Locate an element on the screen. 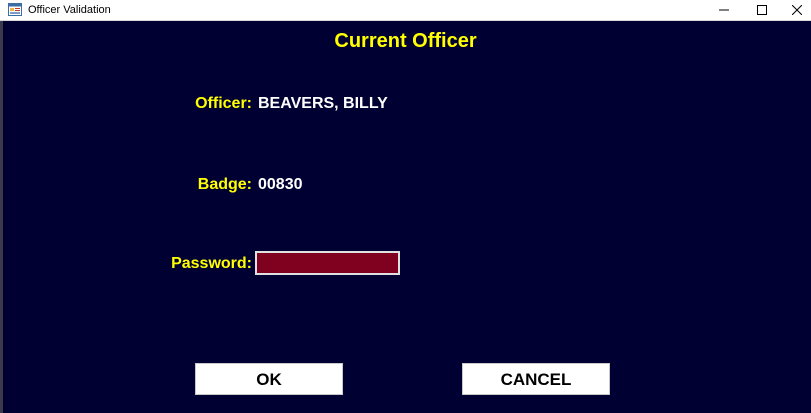  officer-value: BEAVERS, BILLY is located at coordinates (323, 103).